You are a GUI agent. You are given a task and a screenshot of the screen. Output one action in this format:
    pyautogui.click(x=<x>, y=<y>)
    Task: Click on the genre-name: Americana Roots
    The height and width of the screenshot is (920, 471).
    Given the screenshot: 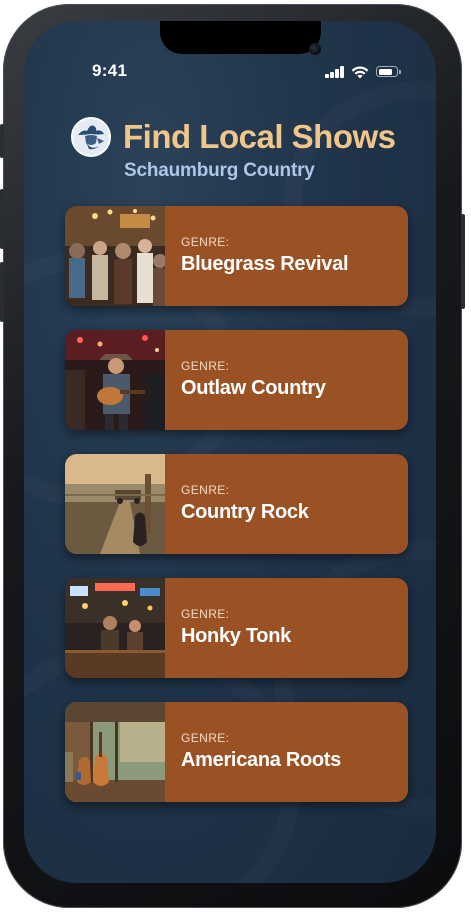 What is the action you would take?
    pyautogui.click(x=261, y=760)
    